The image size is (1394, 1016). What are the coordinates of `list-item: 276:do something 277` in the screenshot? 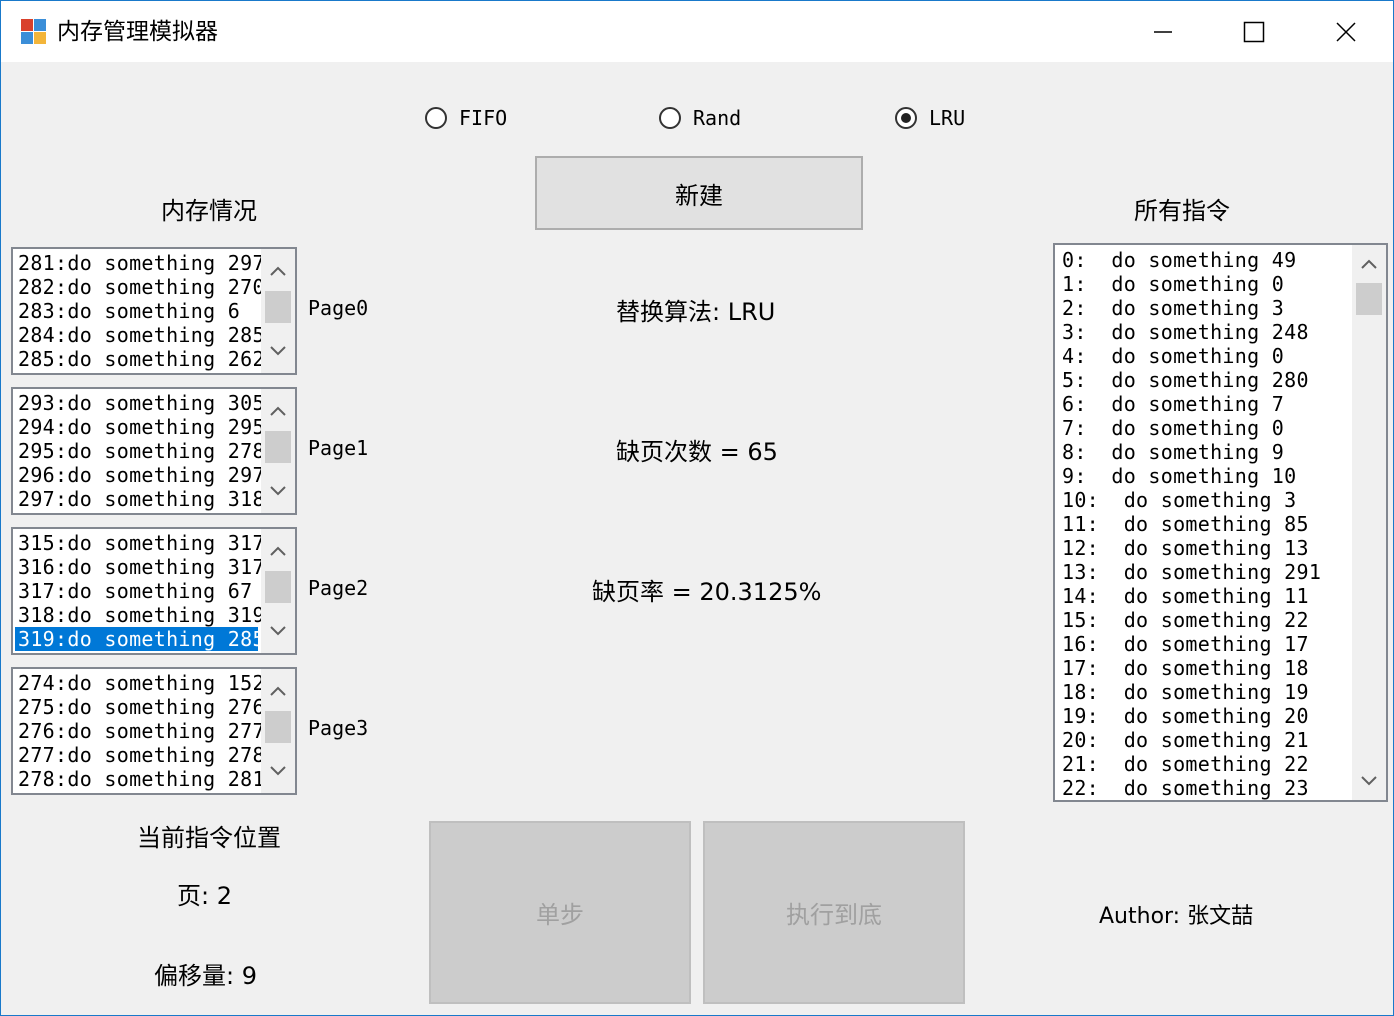 It's located at (140, 731).